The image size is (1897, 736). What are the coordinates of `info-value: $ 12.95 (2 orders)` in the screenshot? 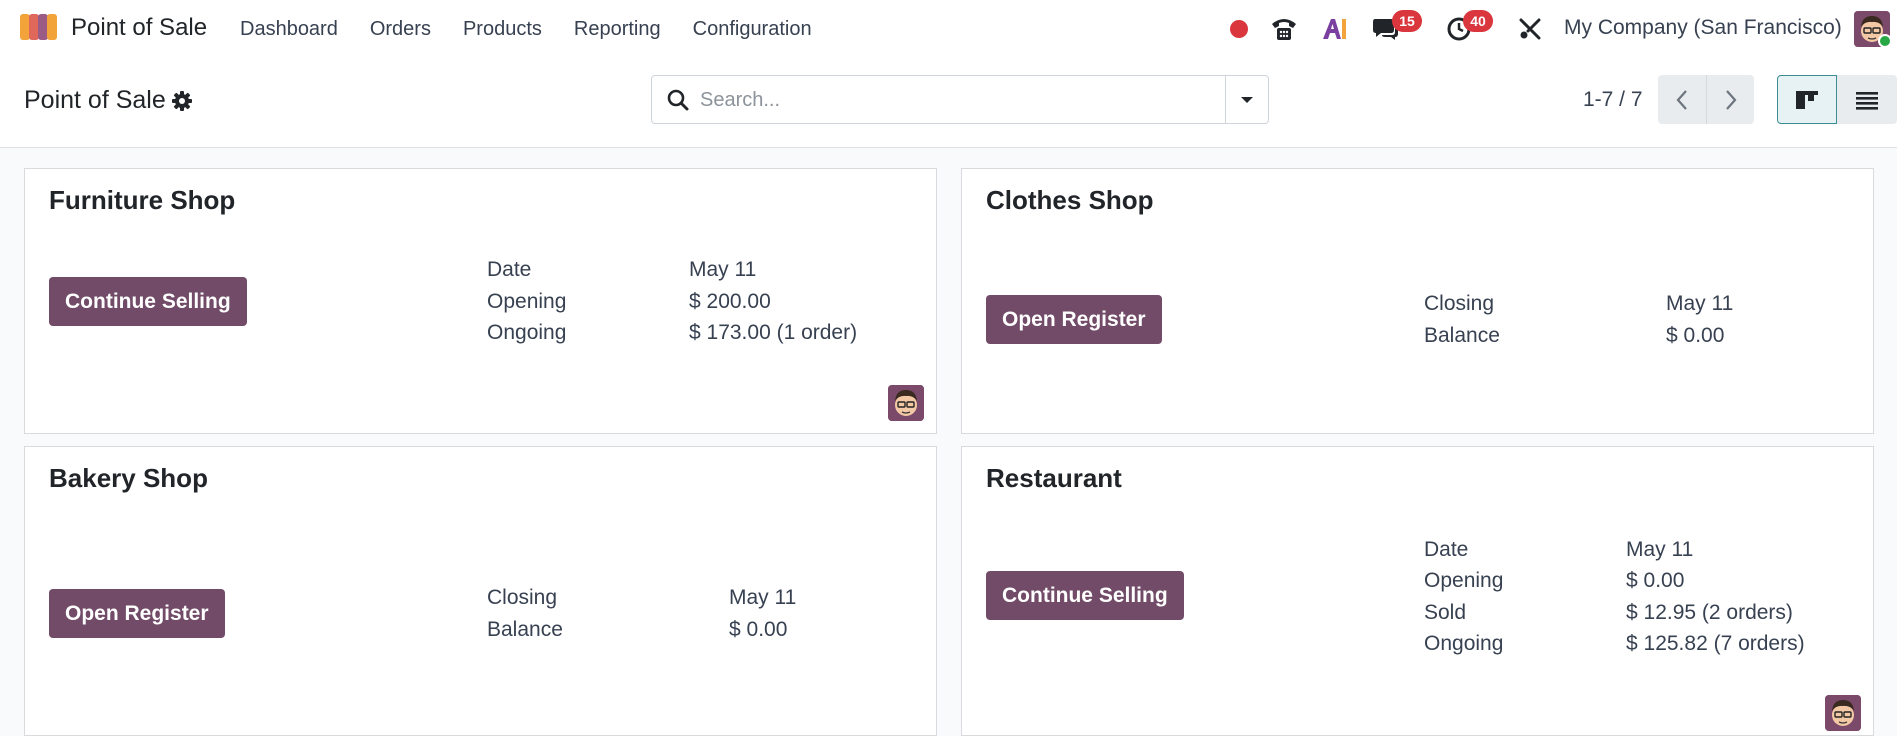 It's located at (1709, 612).